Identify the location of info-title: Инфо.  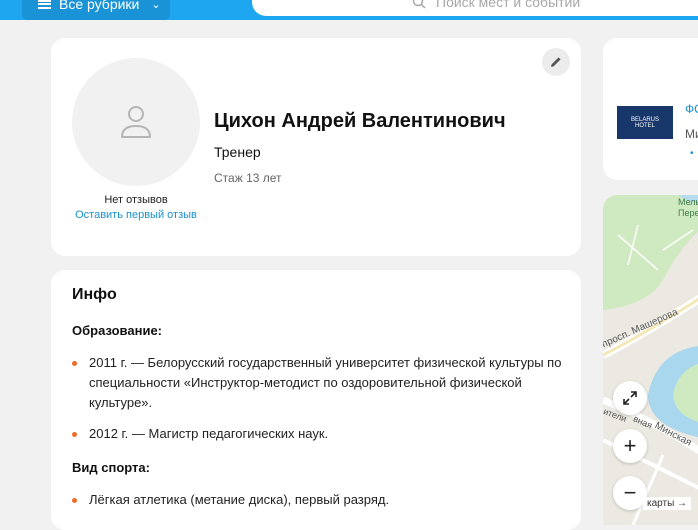
(94, 294).